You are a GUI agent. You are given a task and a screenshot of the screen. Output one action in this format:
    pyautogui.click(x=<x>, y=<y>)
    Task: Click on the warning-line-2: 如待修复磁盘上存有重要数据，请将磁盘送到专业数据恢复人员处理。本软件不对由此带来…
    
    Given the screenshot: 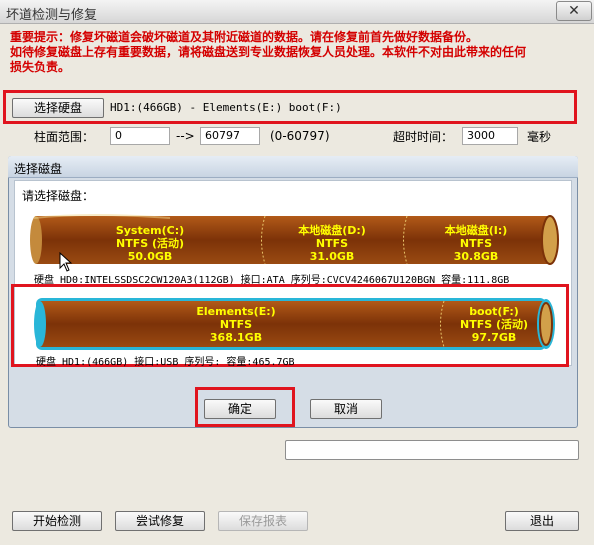 What is the action you would take?
    pyautogui.click(x=268, y=52)
    